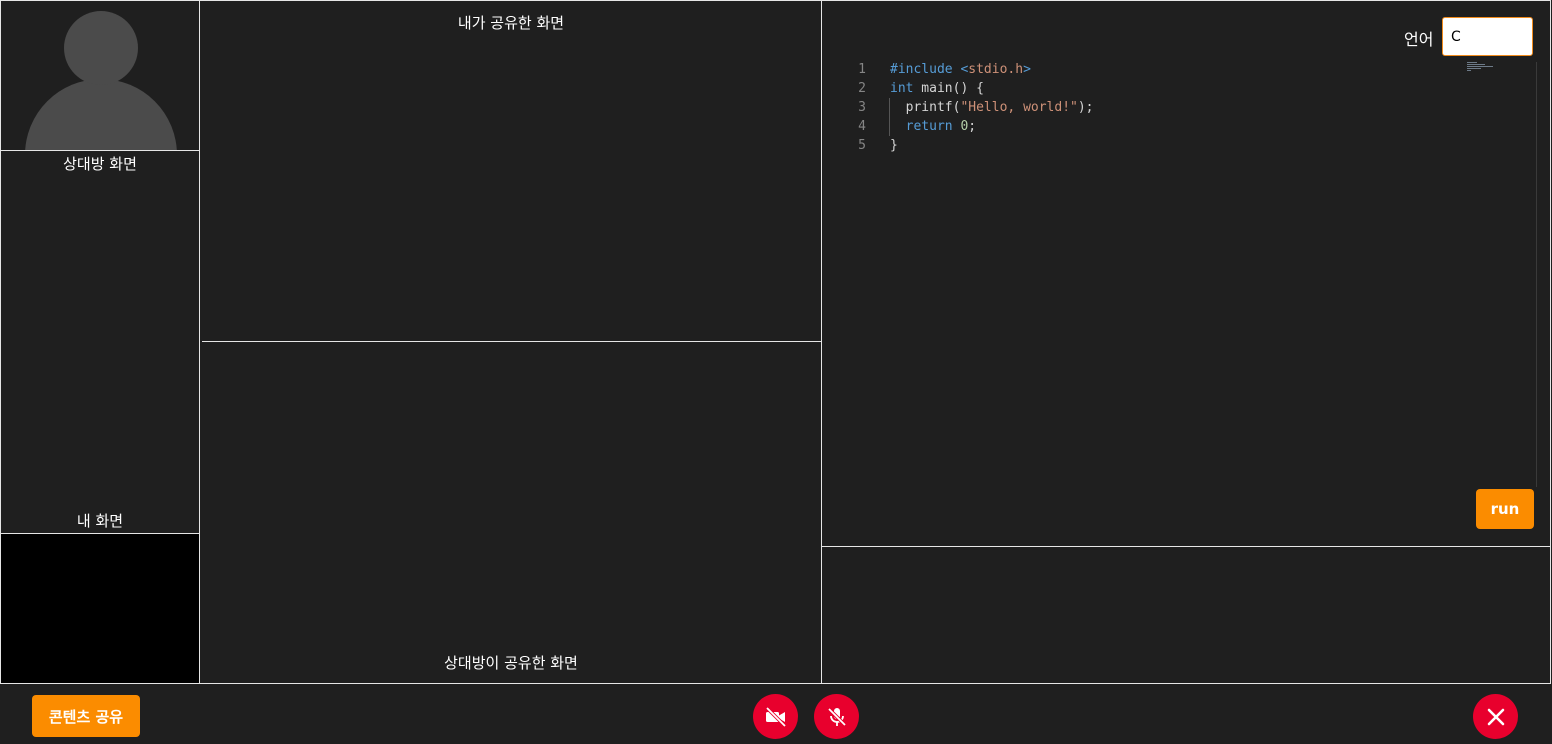  What do you see at coordinates (1419, 39) in the screenshot?
I see `language-label: 언어` at bounding box center [1419, 39].